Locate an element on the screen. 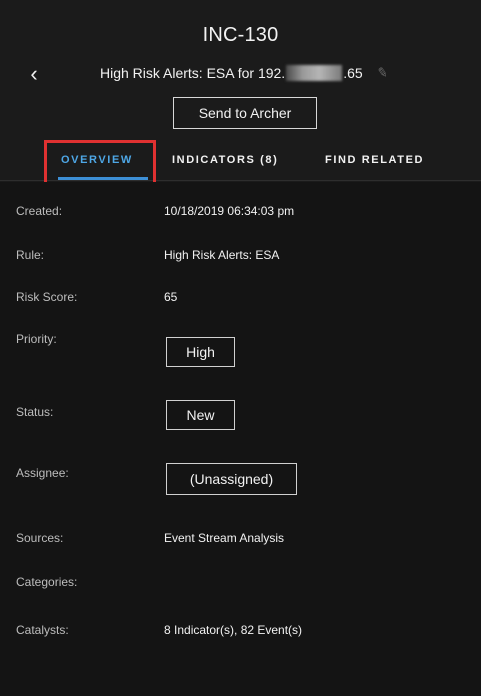 The image size is (481, 696). back-arrow-icon: ‹ is located at coordinates (34, 74).